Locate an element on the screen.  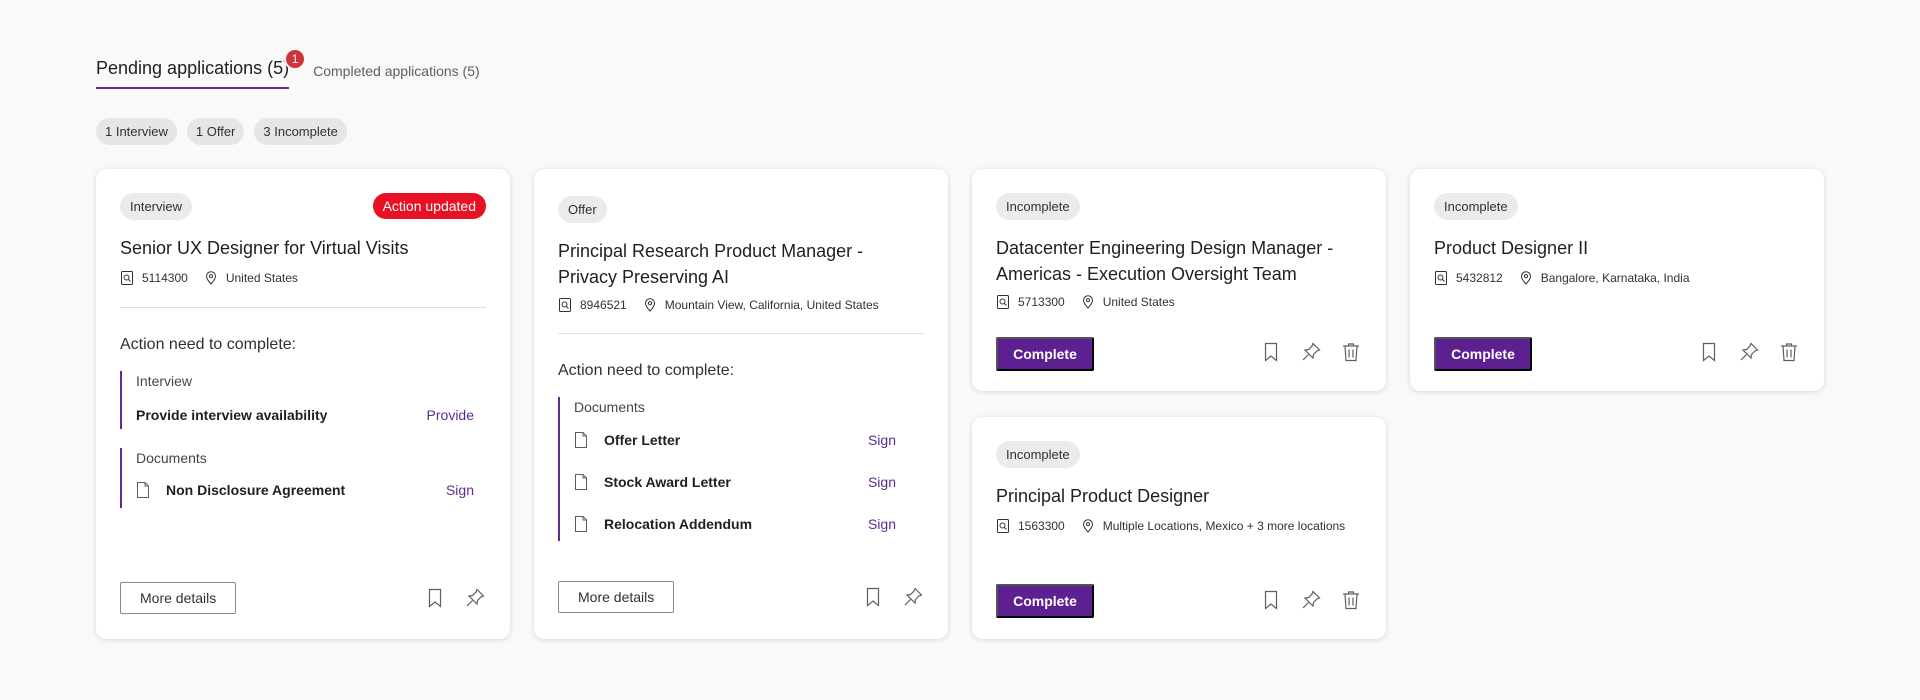
action-item: Non Disclosure Agreement Sign is located at coordinates (305, 490).